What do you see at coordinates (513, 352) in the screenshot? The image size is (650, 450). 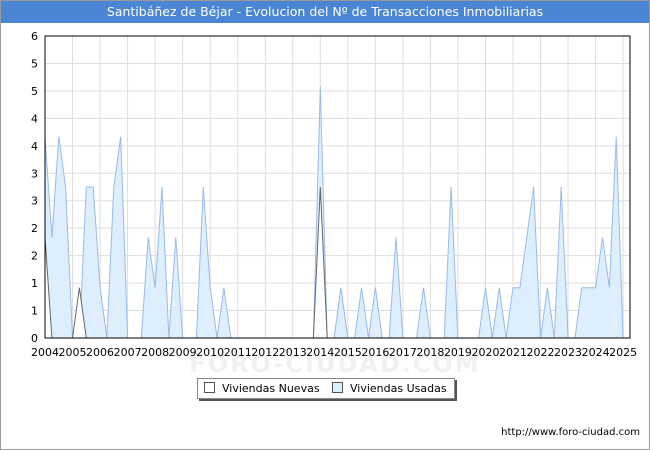 I see `x-tick-label: 2021` at bounding box center [513, 352].